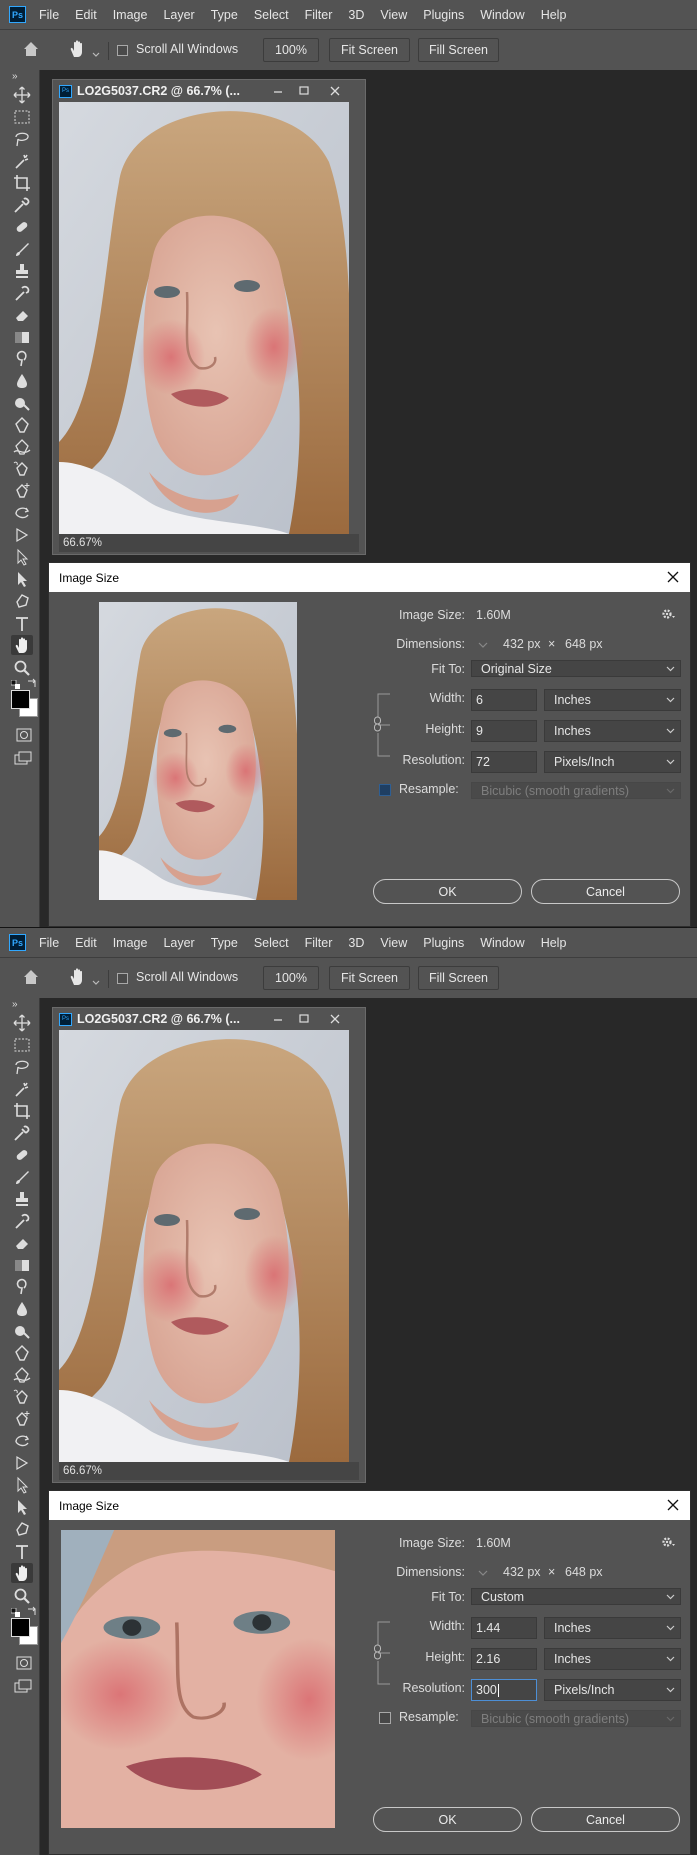  I want to click on height-input: 2.16, so click(504, 1659).